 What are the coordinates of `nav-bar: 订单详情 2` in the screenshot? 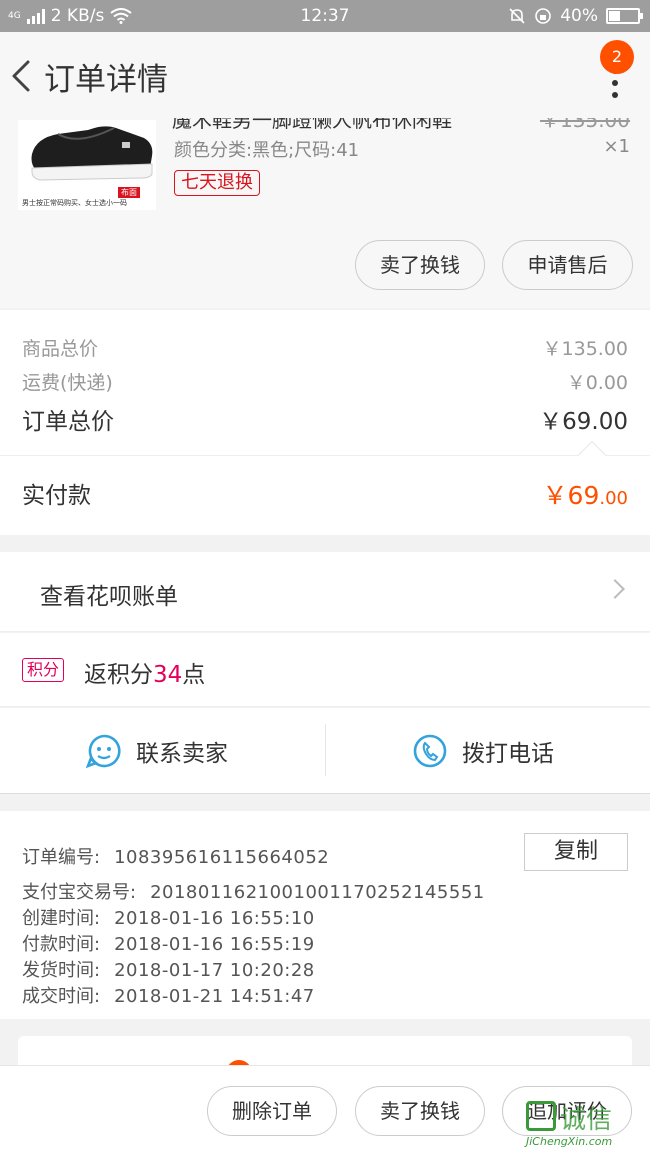 It's located at (325, 75).